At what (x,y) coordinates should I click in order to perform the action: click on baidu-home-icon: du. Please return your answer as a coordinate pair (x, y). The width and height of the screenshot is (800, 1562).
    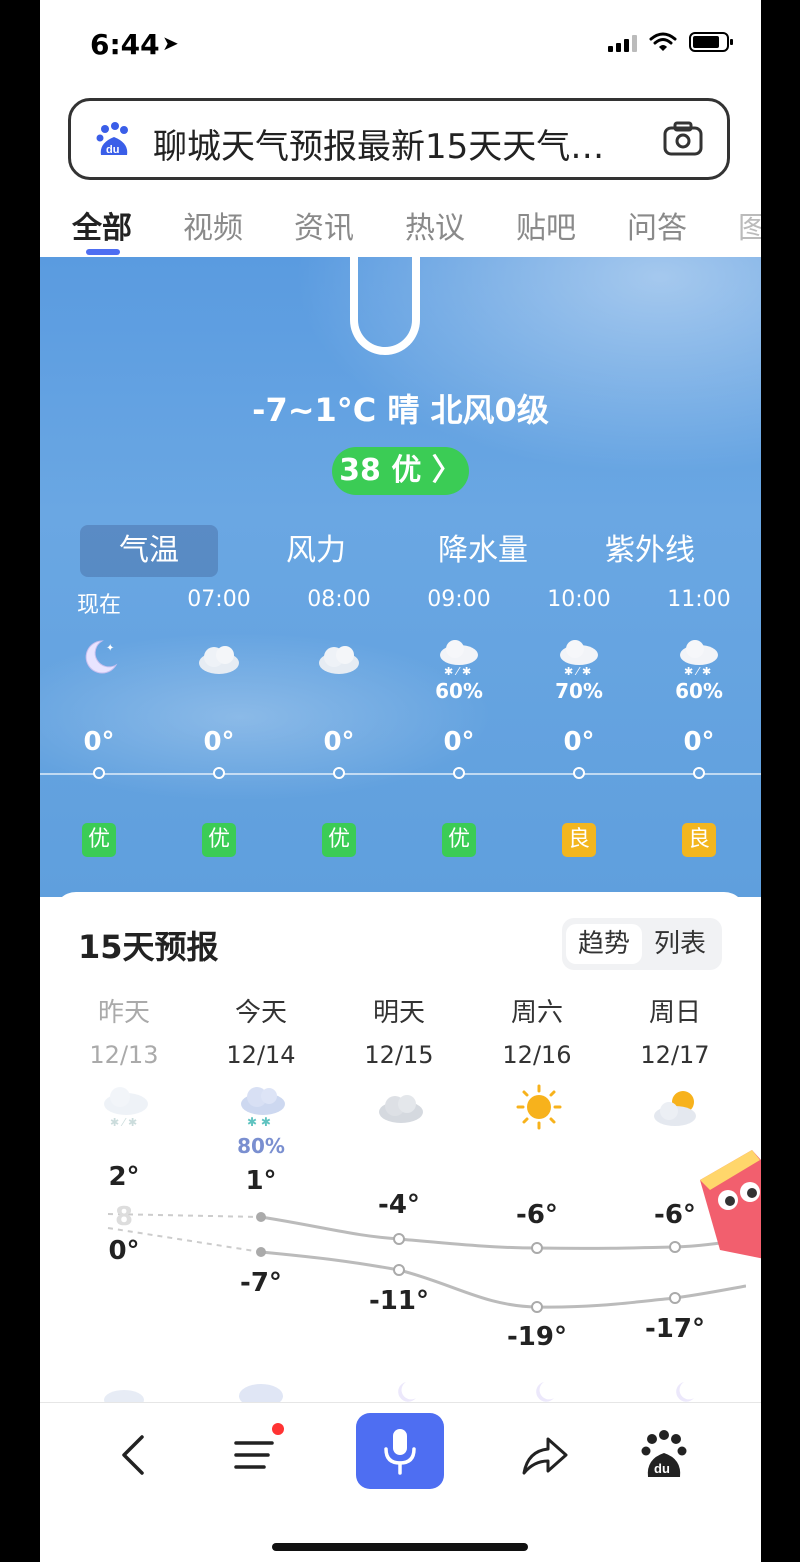
    Looking at the image, I should click on (664, 1455).